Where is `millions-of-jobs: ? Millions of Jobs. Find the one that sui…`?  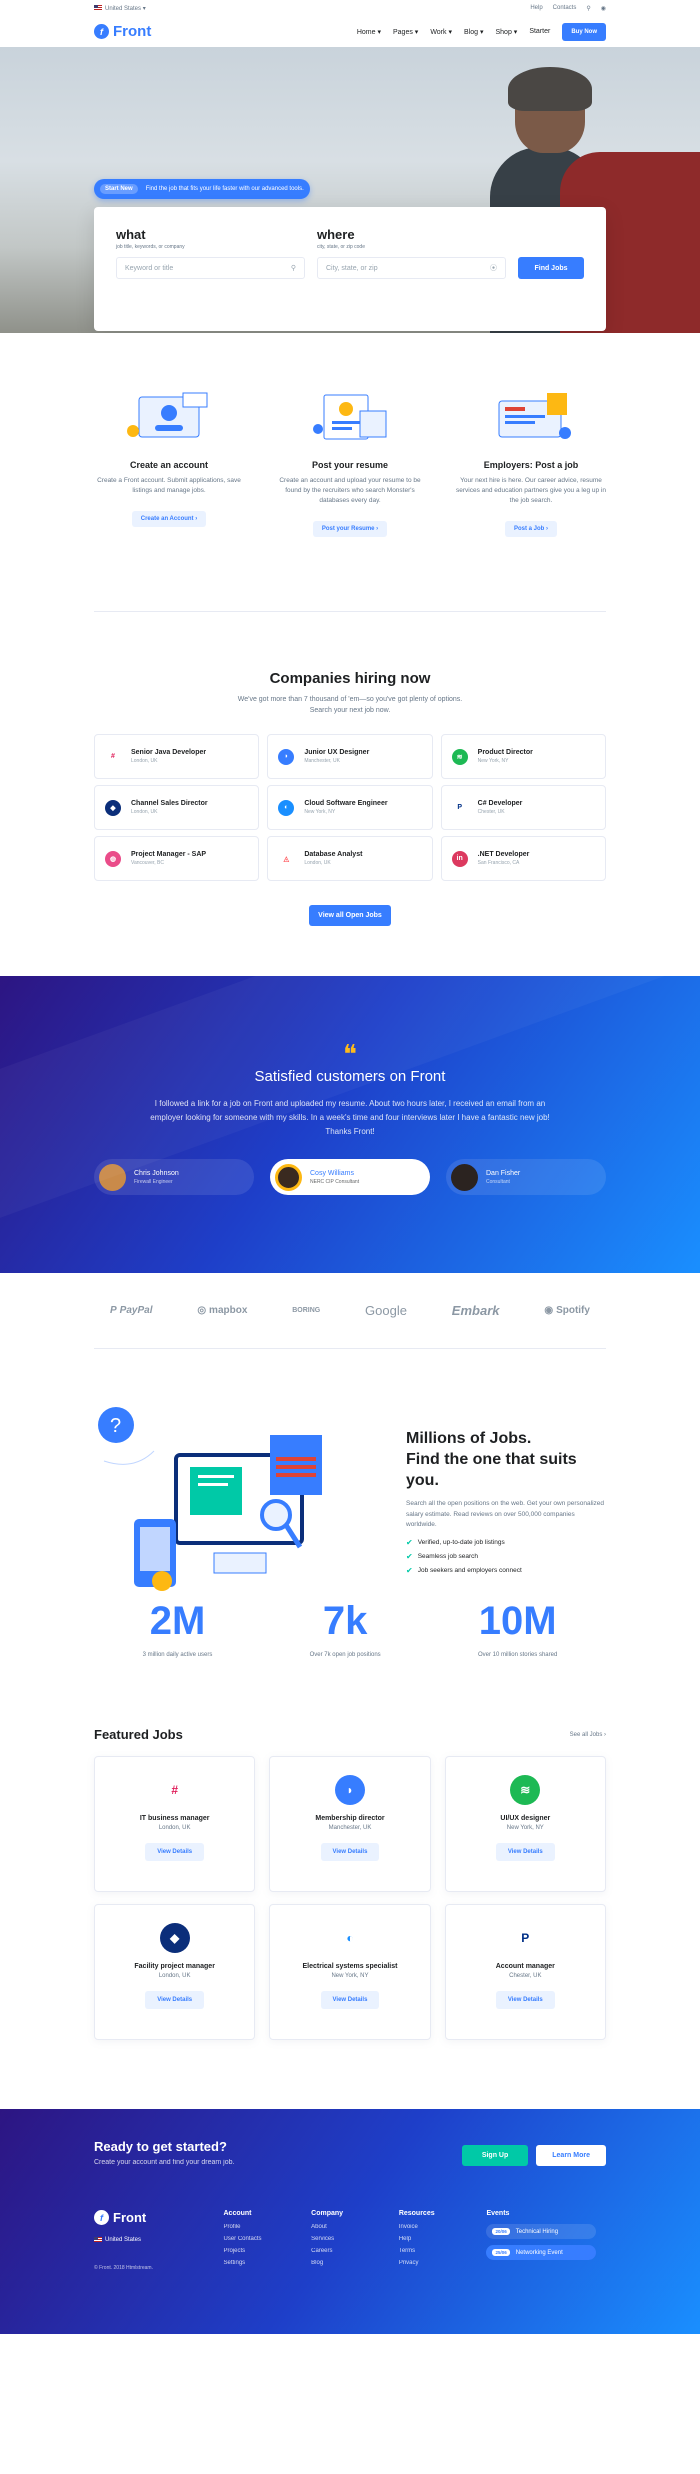
millions-of-jobs: ? Millions of Jobs. Find the one that sui… is located at coordinates (350, 1533).